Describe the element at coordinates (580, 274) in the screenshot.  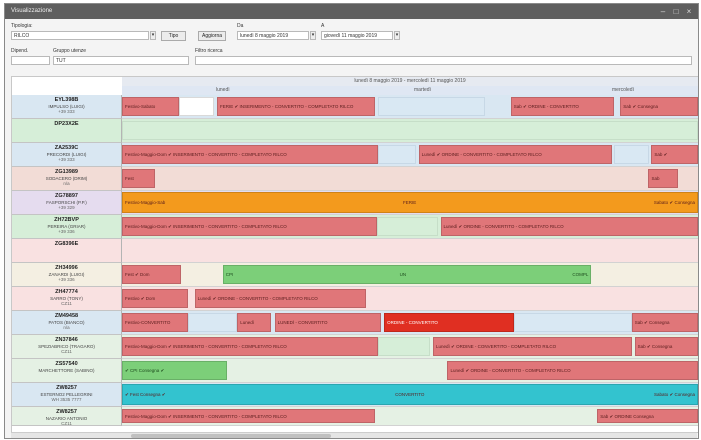
I see `segment-end-text: COMPL` at that location.